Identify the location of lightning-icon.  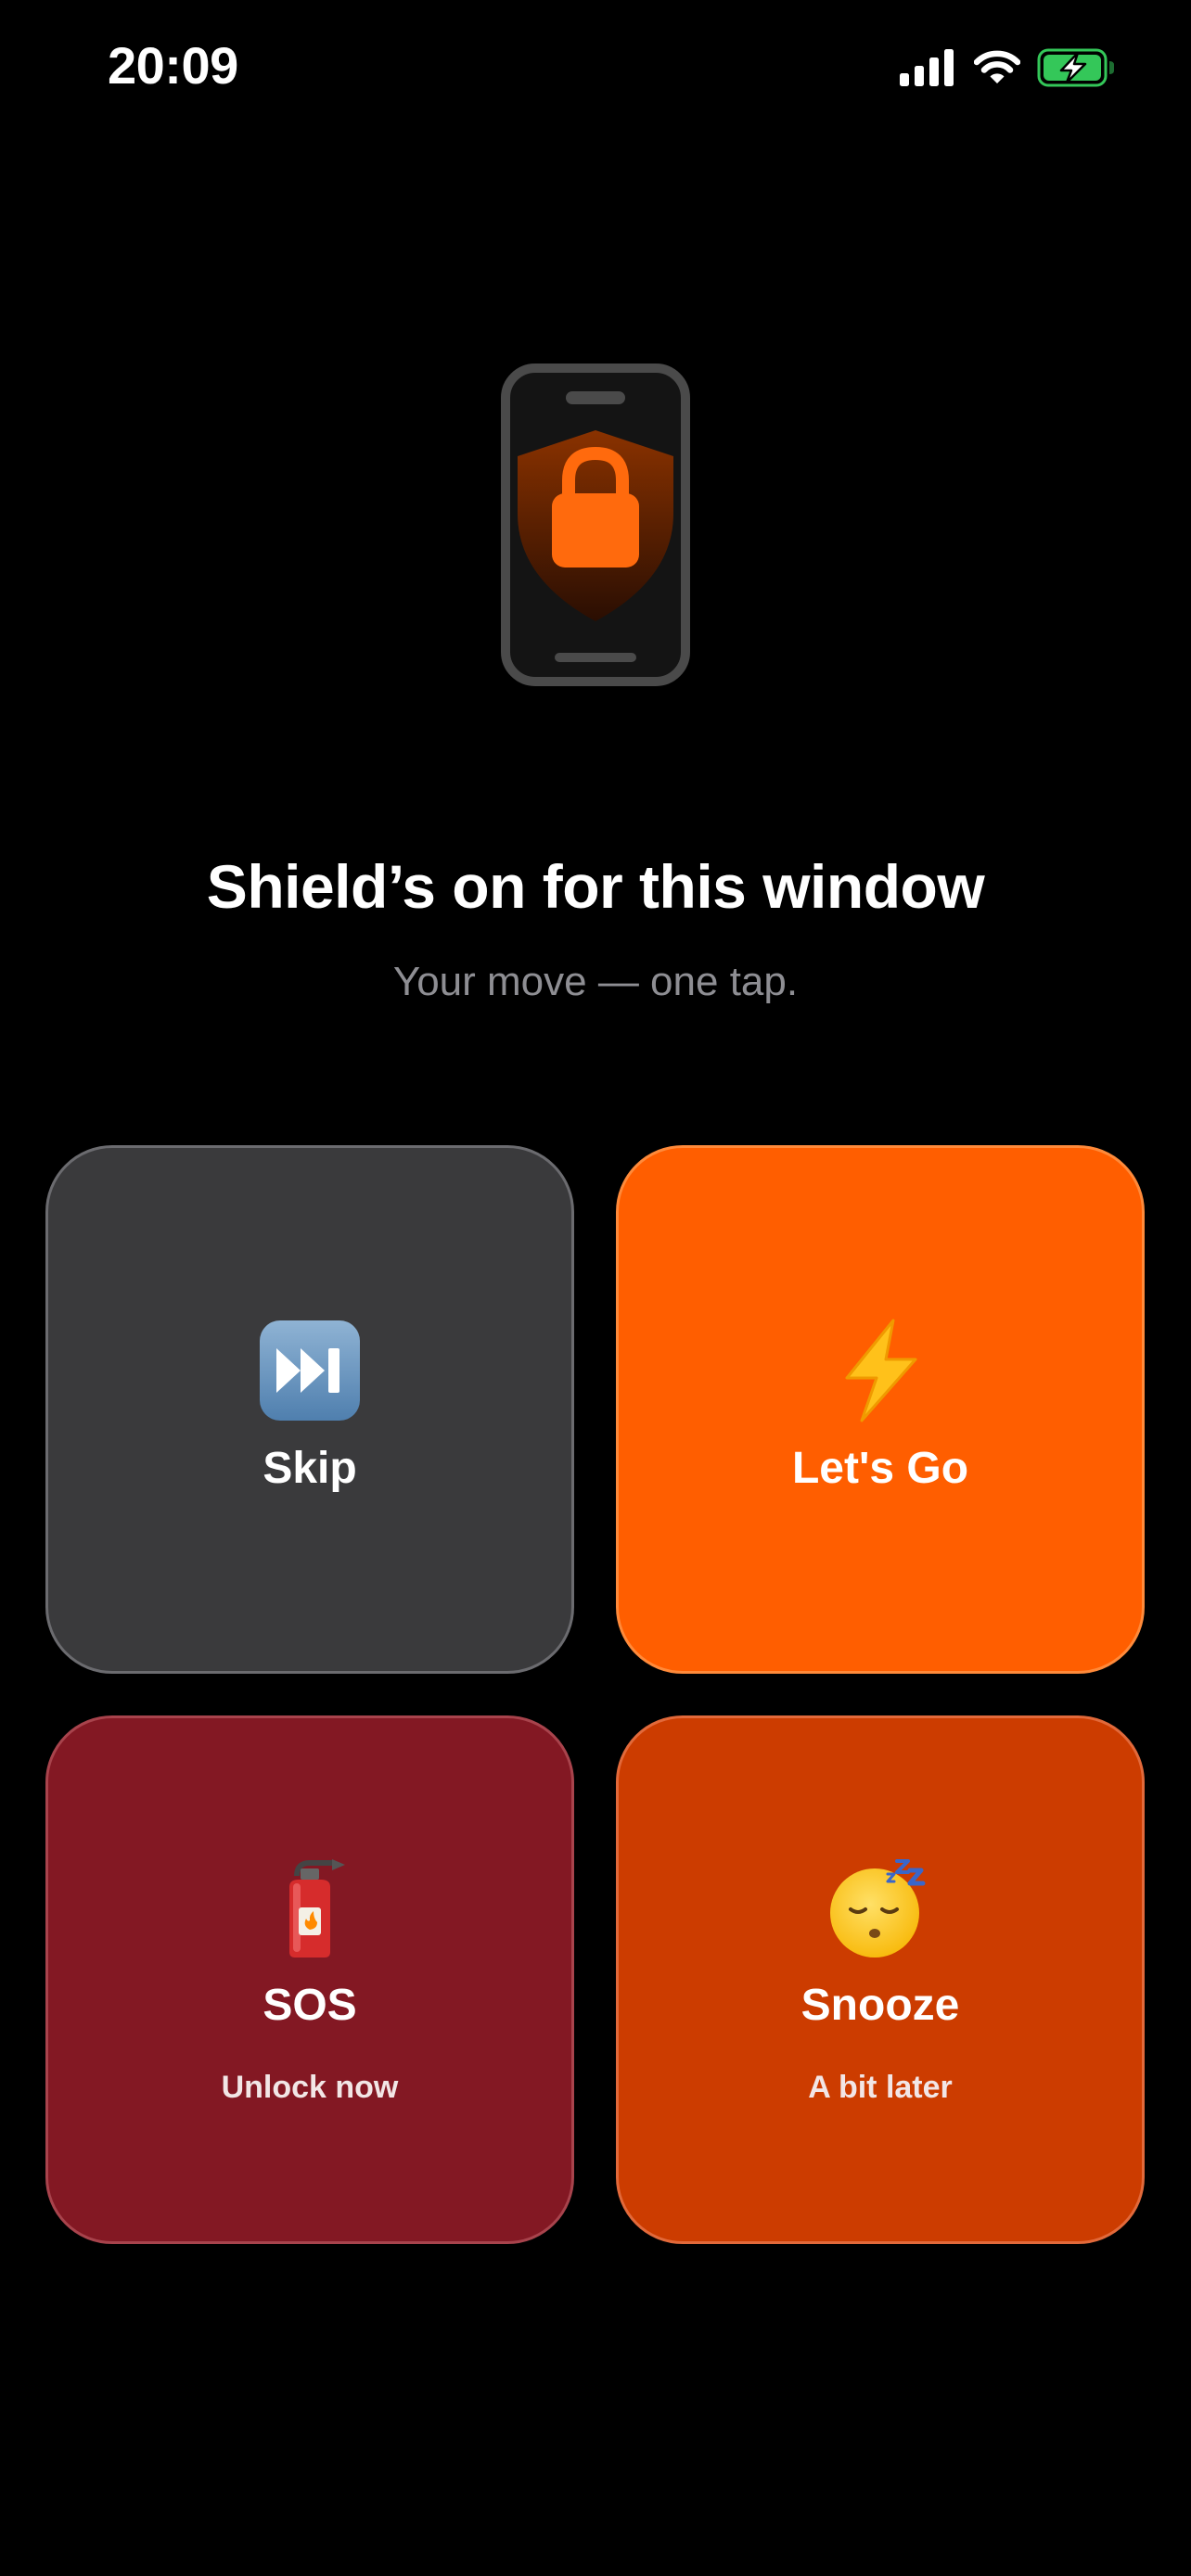
(881, 1371).